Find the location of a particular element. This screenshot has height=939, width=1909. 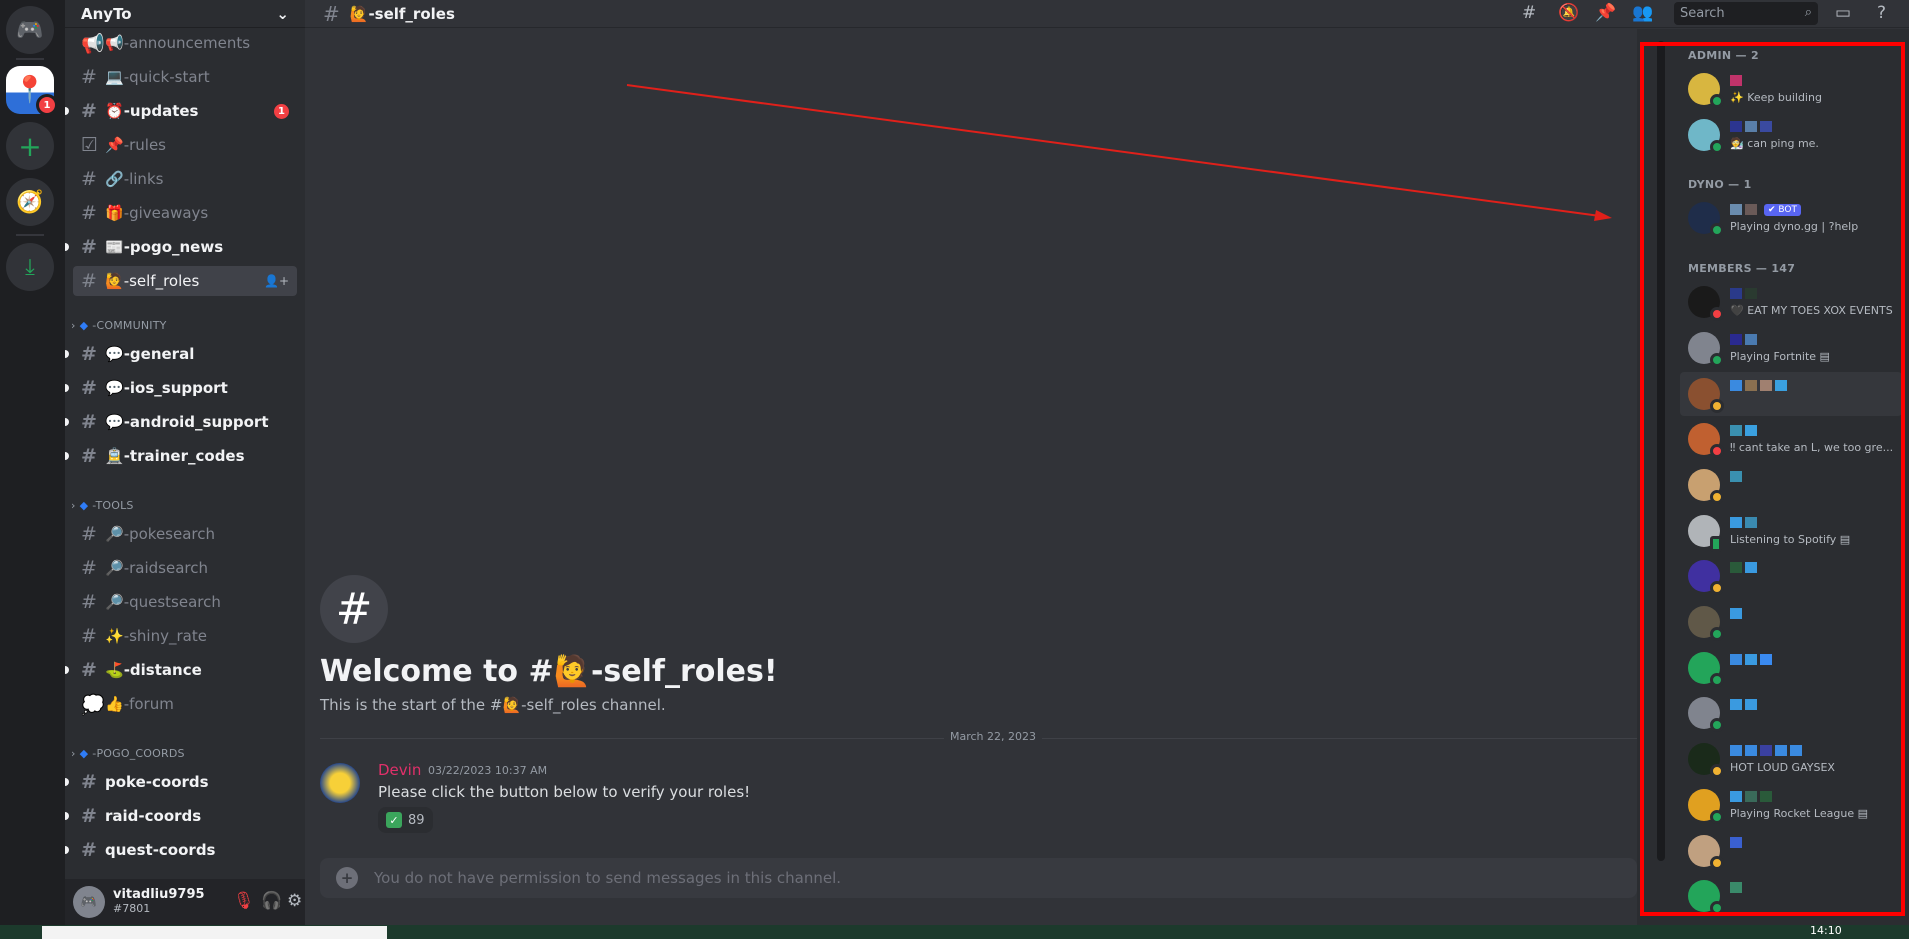

channel-name: quest-coords is located at coordinates (160, 850).